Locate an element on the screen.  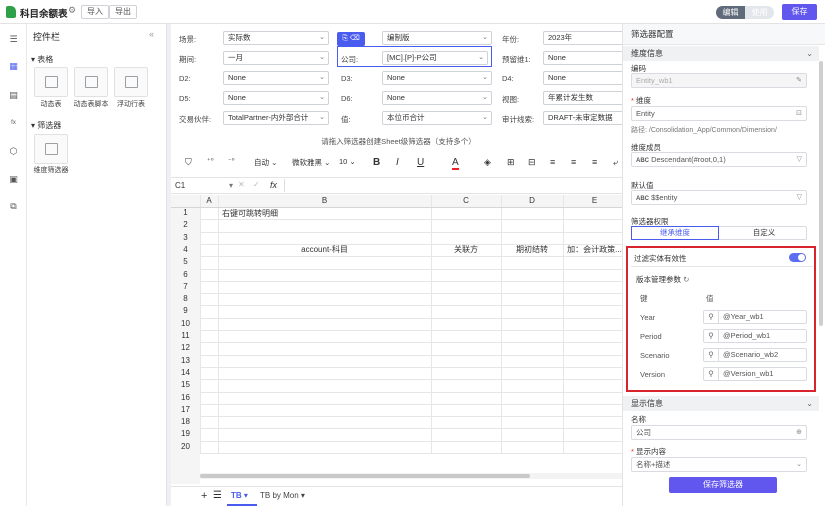
row-header: 20 is located at coordinates (185, 447).